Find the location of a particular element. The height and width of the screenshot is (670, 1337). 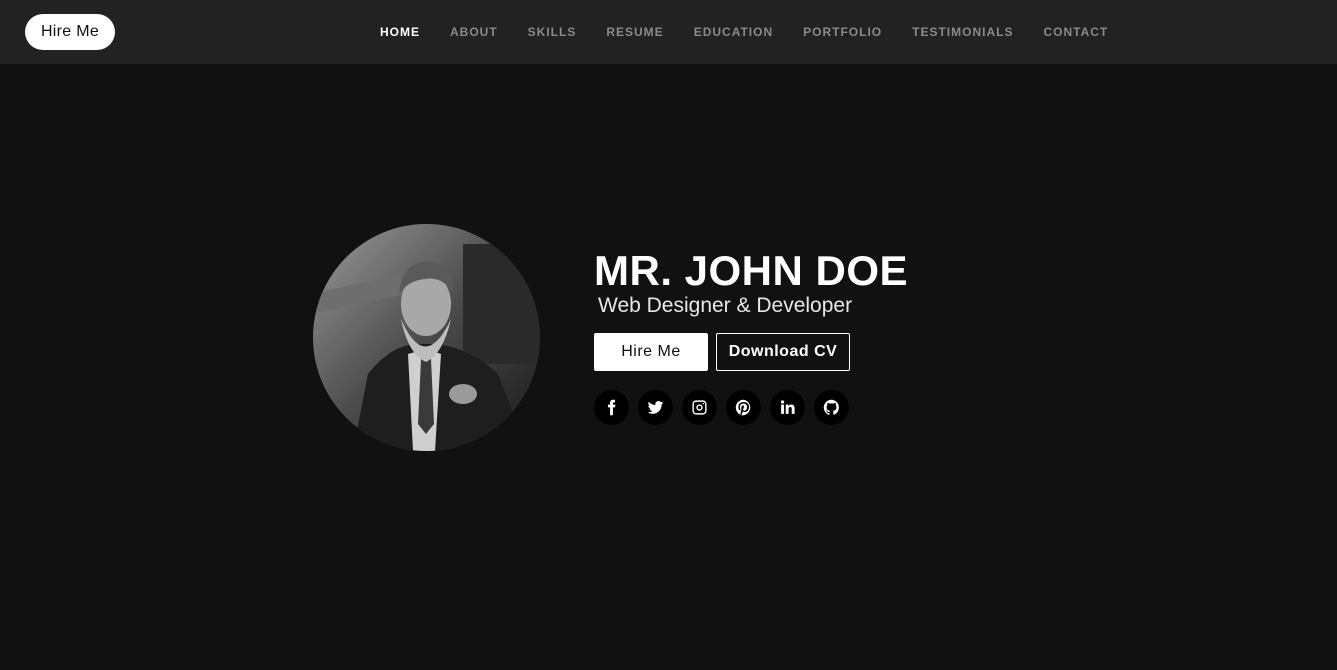

header-hire-me-button: Hire Me is located at coordinates (70, 32).